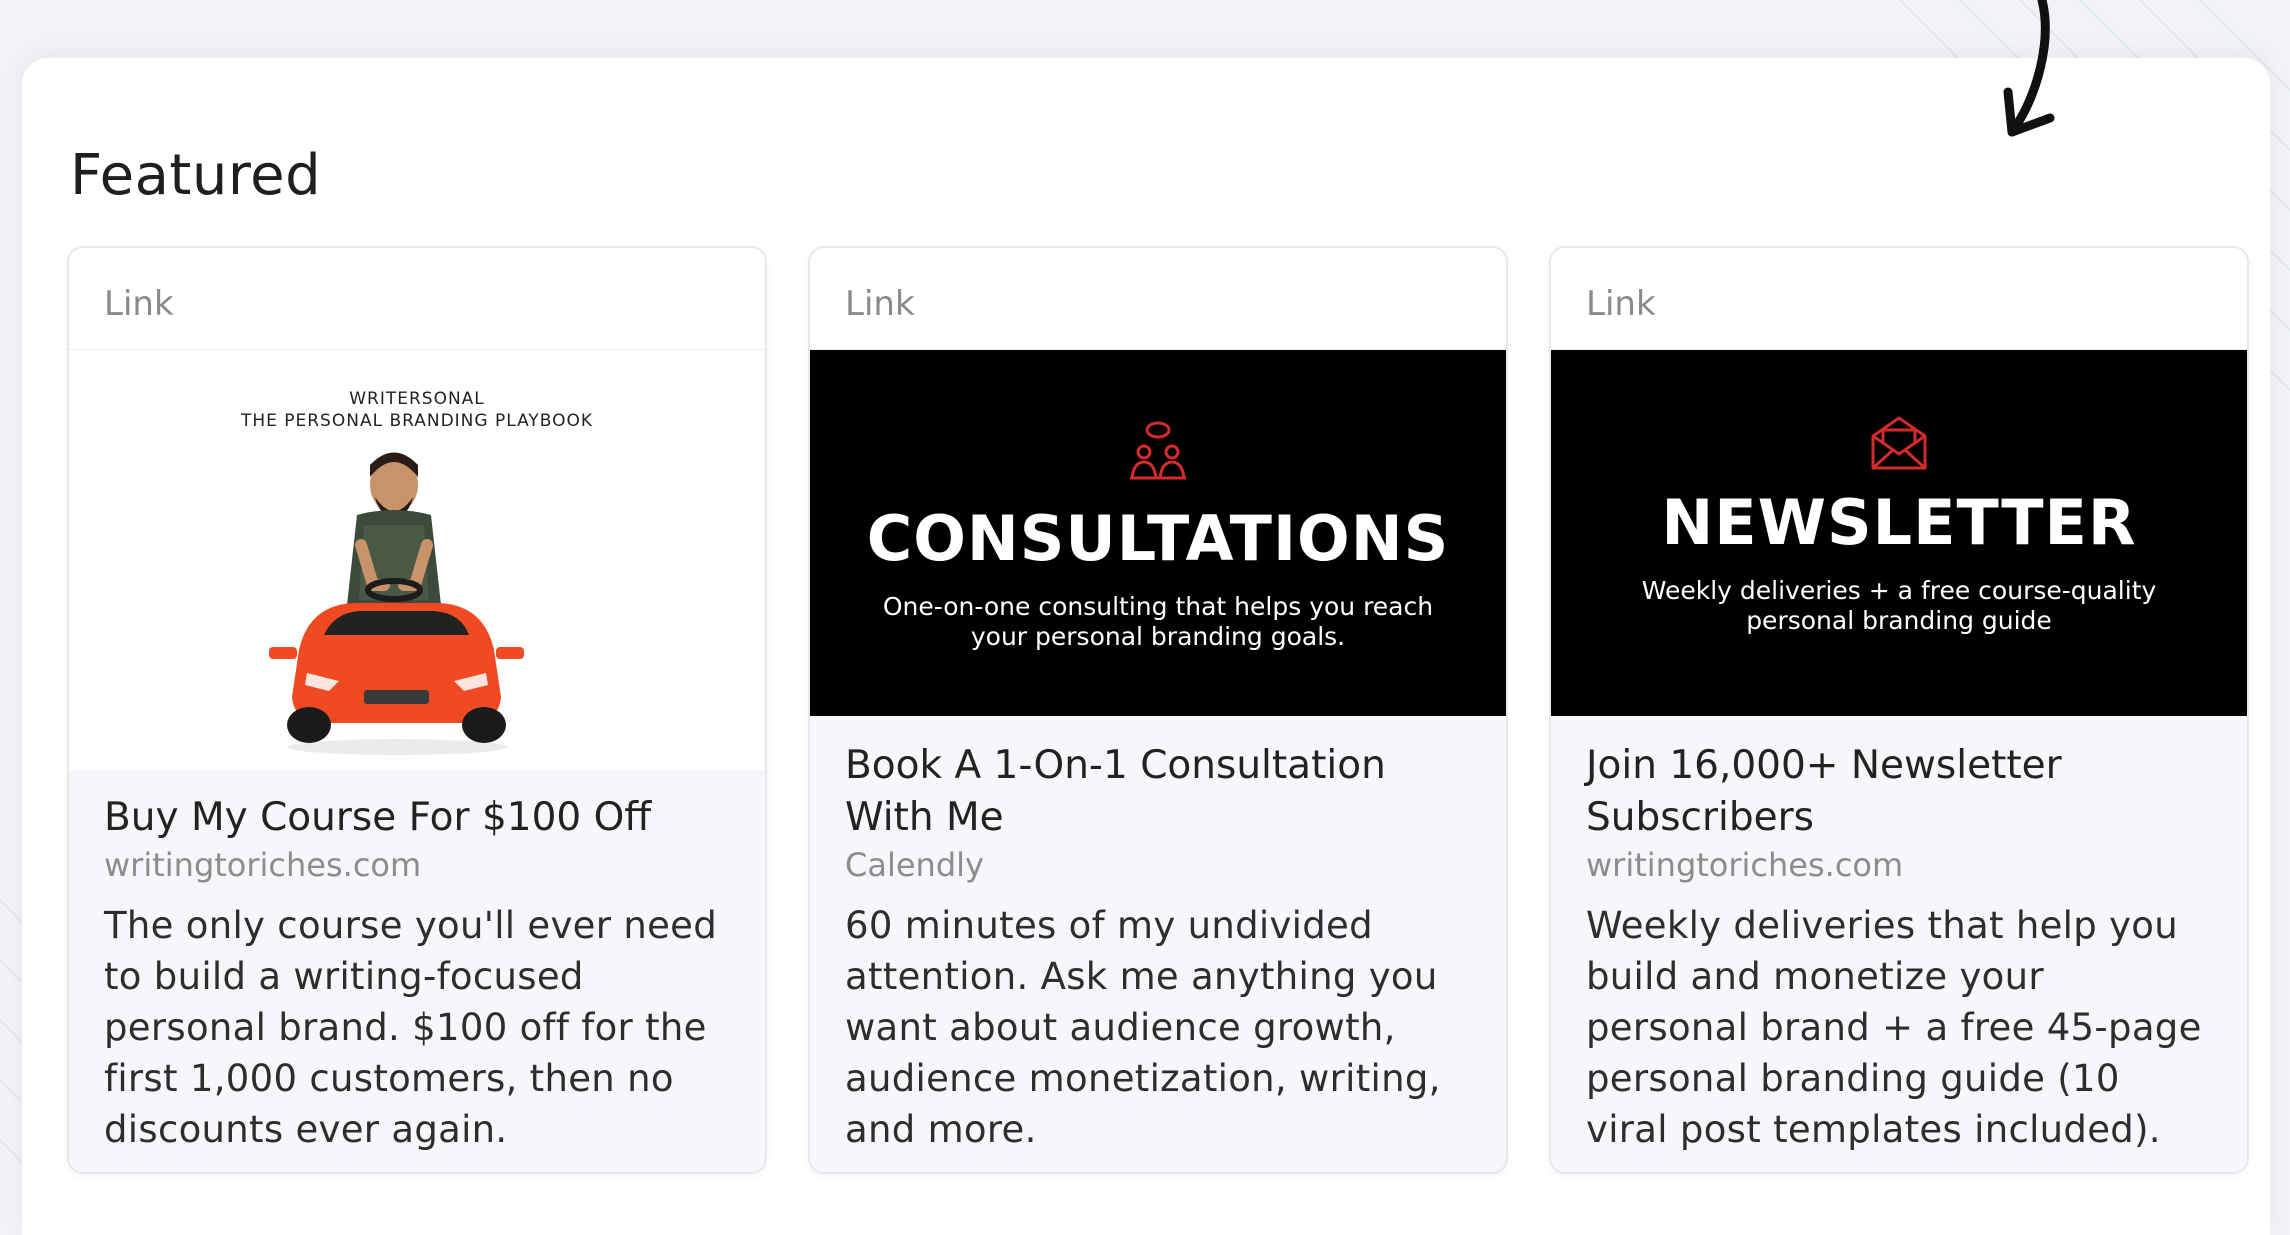 This screenshot has width=2290, height=1235. What do you see at coordinates (1899, 522) in the screenshot?
I see `banner-heading: NEWSLETTER` at bounding box center [1899, 522].